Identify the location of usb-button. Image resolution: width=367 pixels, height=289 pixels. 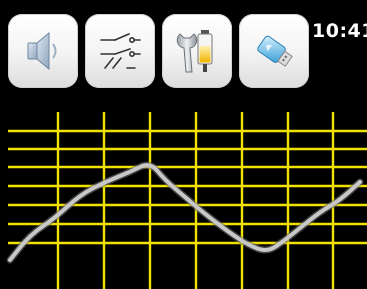
(274, 51).